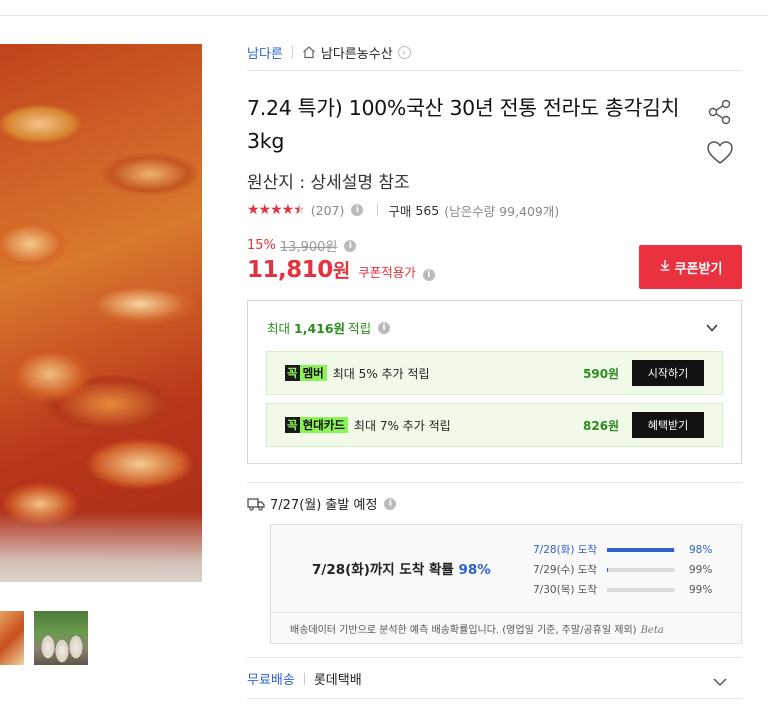 The width and height of the screenshot is (768, 706). What do you see at coordinates (601, 425) in the screenshot?
I see `benefit-amount: 826원` at bounding box center [601, 425].